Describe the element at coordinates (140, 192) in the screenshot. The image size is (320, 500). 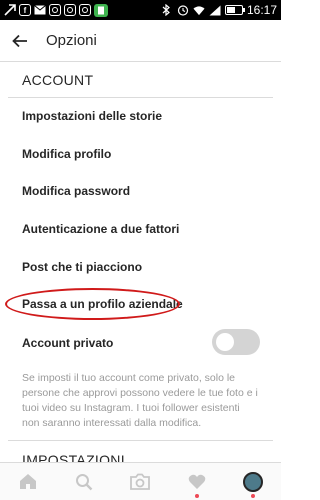
I see `menu-item-change-password: Modifica password` at that location.